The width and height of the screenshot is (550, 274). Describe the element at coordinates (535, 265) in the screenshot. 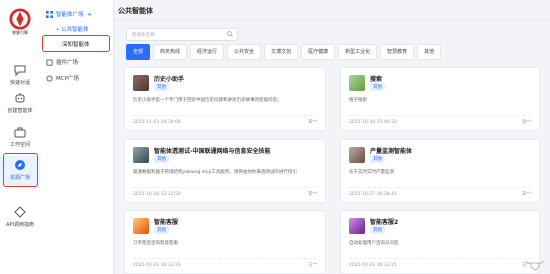

I see `bull-watermark-icon` at that location.